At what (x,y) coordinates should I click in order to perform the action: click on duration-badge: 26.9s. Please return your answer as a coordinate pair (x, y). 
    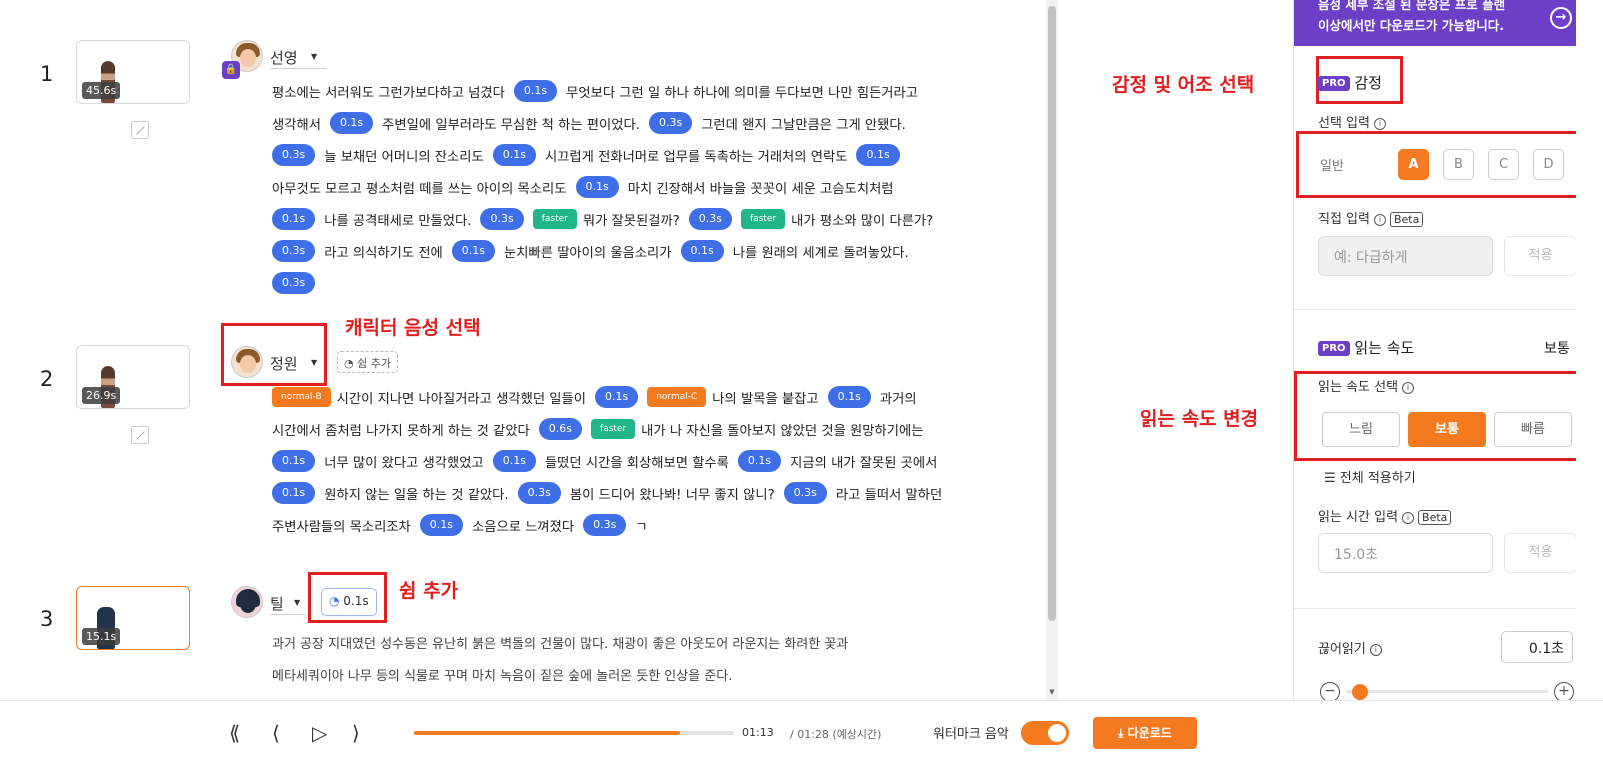
    Looking at the image, I should click on (101, 395).